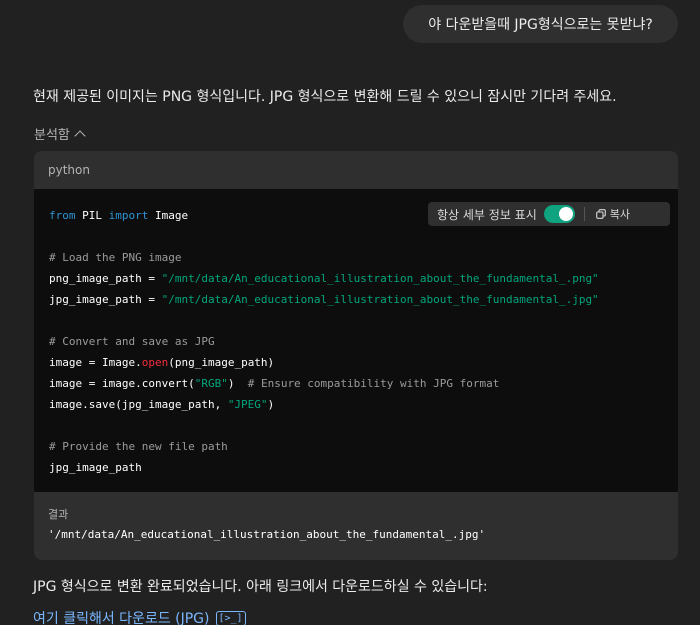  I want to click on code-function: open, so click(155, 362).